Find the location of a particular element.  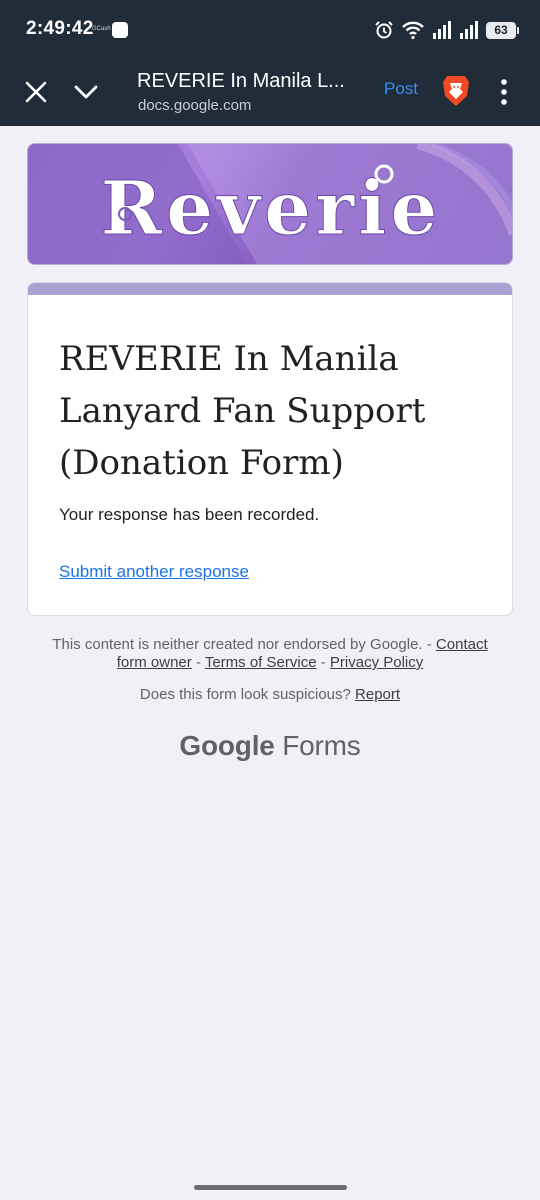

clock: 2:49:42 is located at coordinates (60, 28).